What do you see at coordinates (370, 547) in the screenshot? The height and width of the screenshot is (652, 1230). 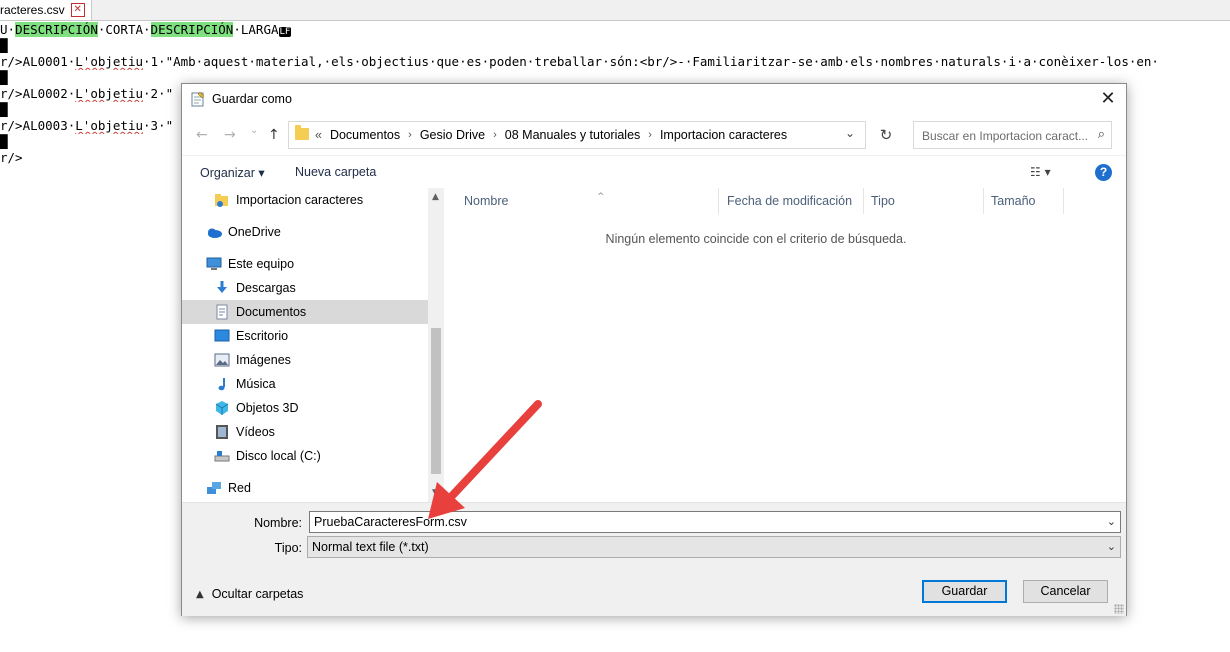 I see `filetype-value: Normal text file (*.txt)` at bounding box center [370, 547].